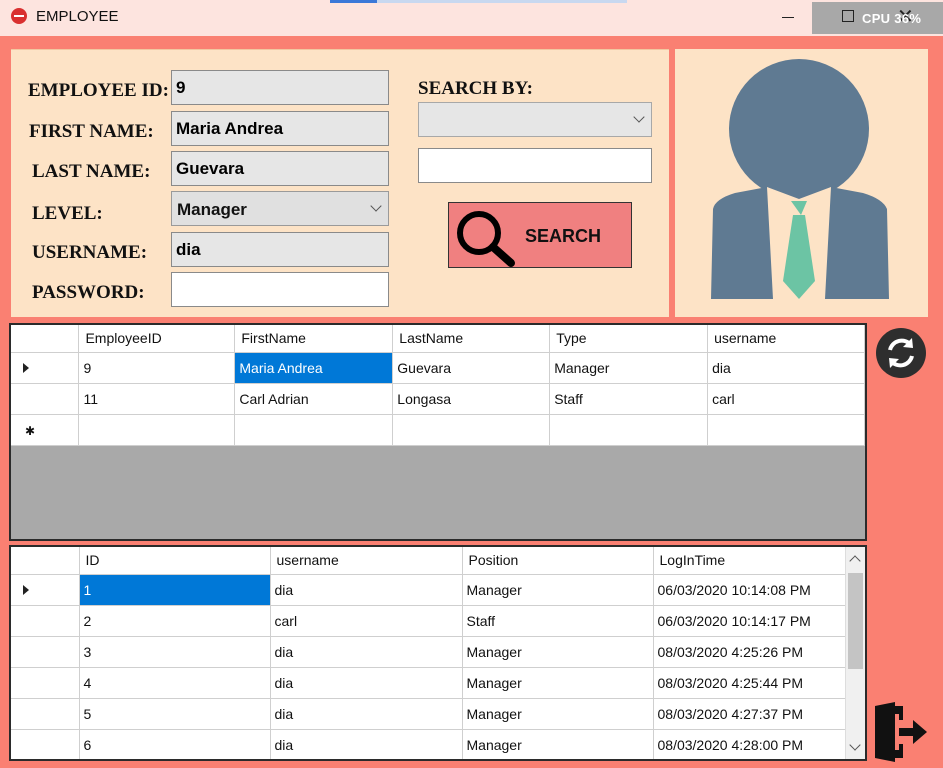  I want to click on title-bar: EMPLOYEE ✕ CPU 36%, so click(471, 18).